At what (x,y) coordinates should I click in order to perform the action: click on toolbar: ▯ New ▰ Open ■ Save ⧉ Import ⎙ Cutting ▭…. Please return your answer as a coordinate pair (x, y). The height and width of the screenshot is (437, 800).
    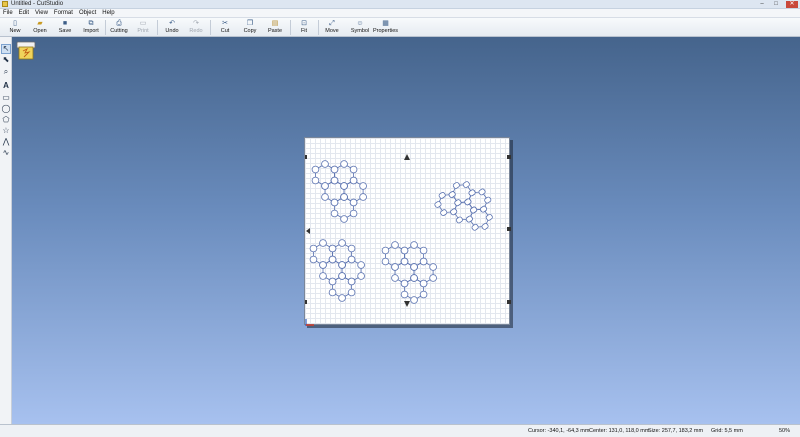
    Looking at the image, I should click on (400, 27).